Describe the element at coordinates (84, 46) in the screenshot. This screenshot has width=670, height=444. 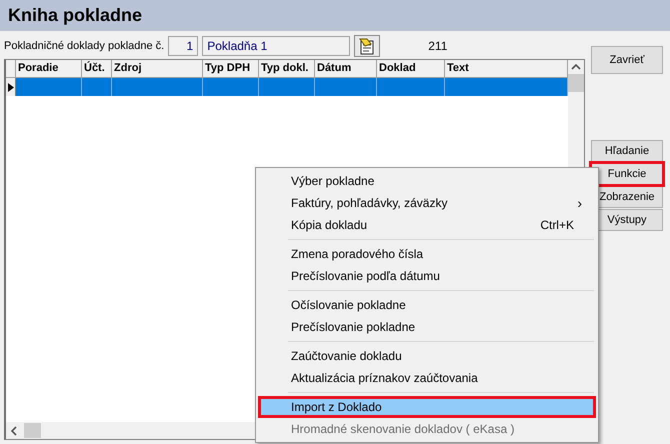
I see `cash-register-label: Pokladničné doklady pokladne č.` at that location.